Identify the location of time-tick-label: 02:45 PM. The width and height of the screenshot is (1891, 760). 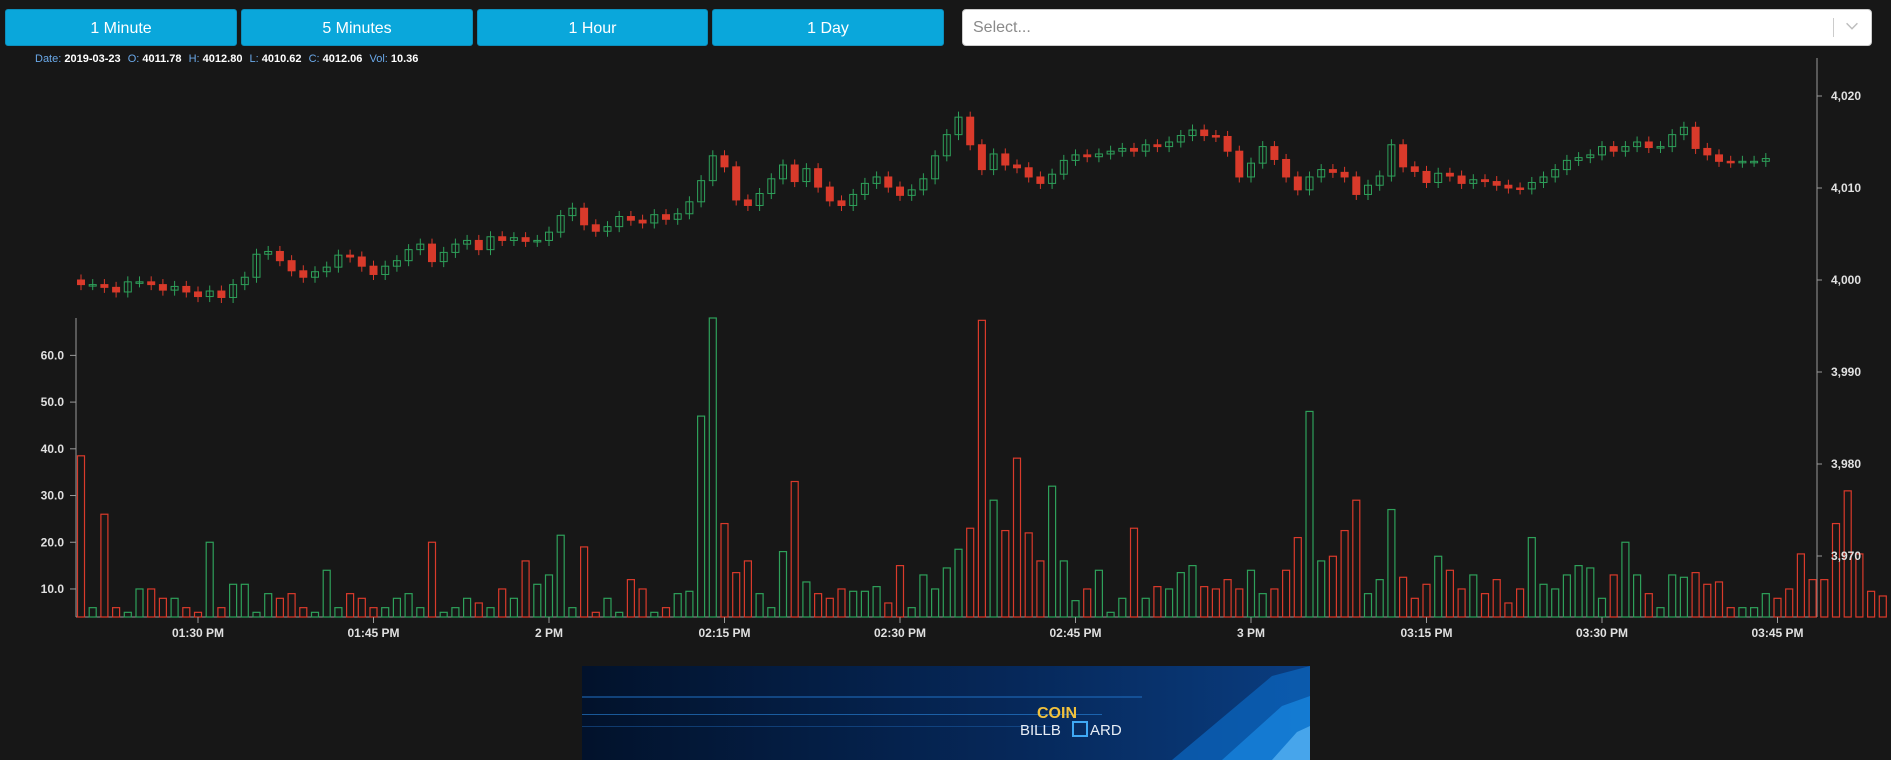
(1075, 633).